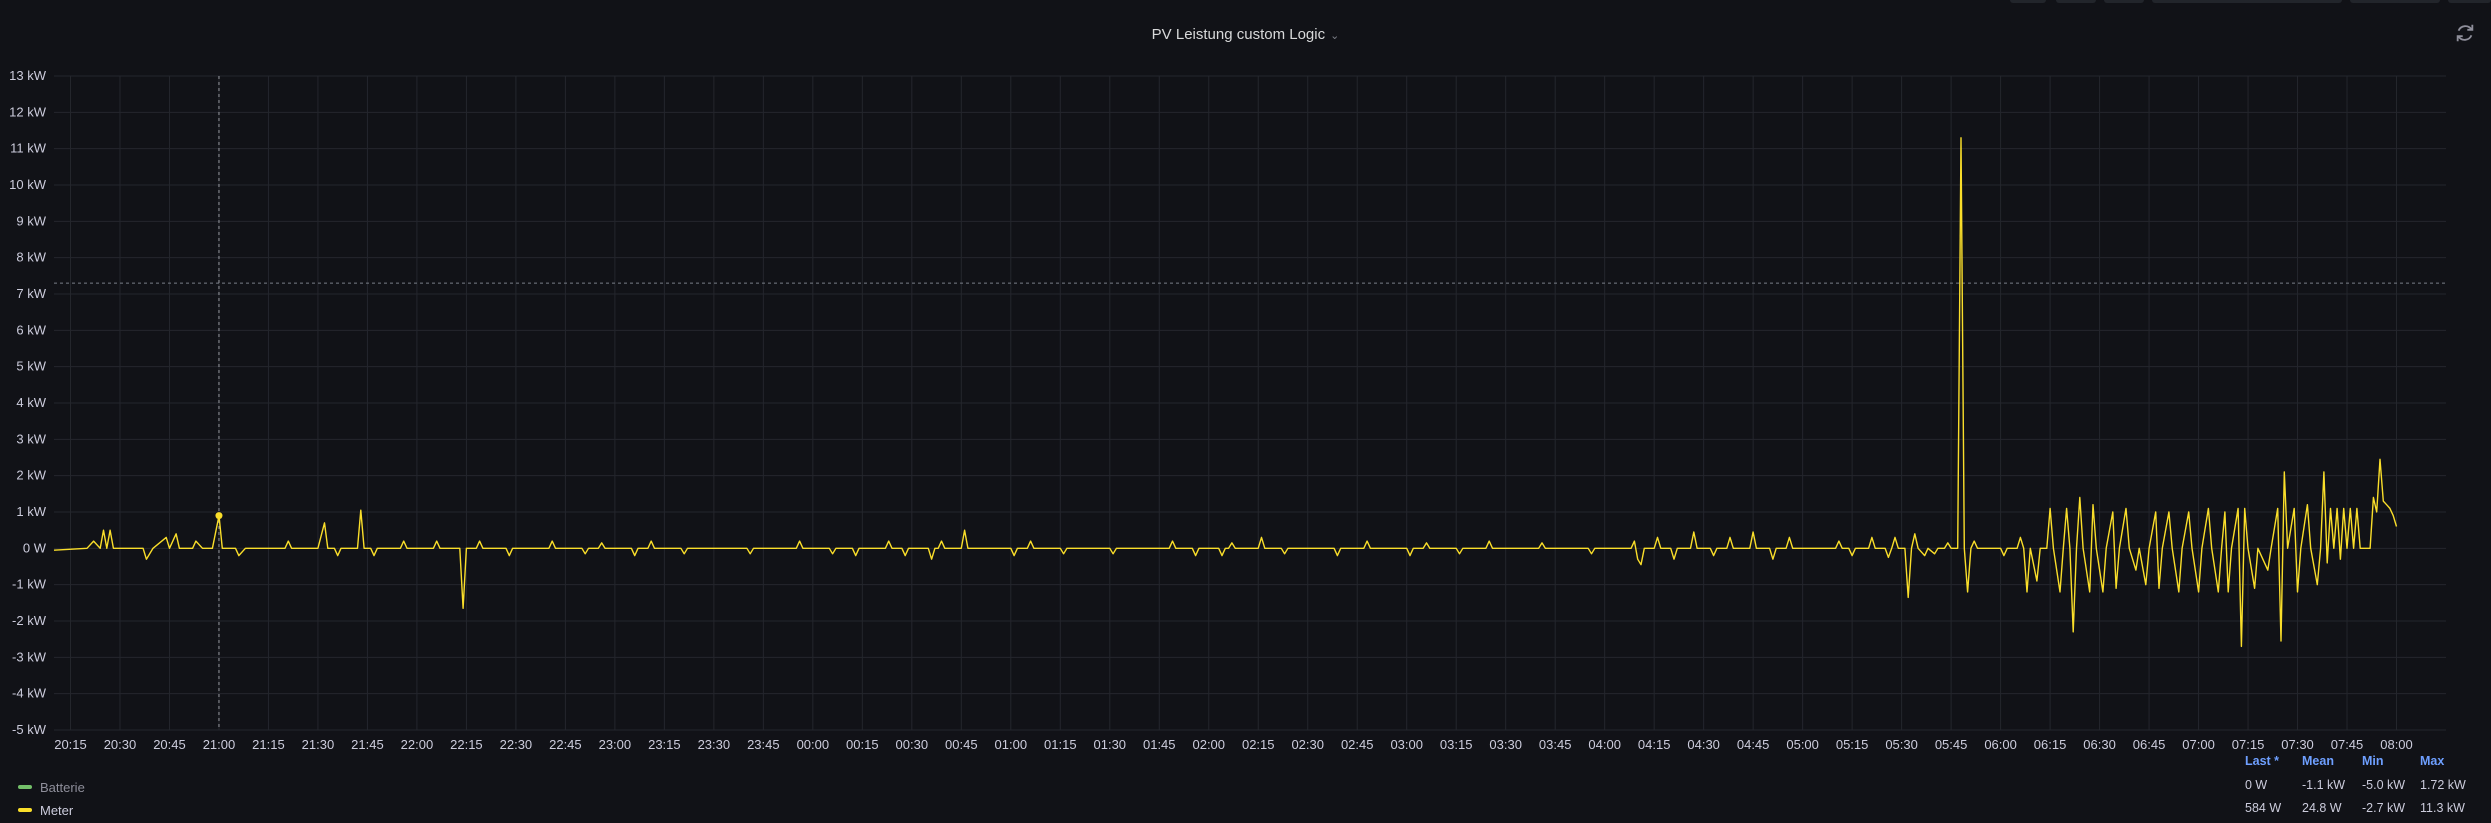  What do you see at coordinates (2347, 744) in the screenshot?
I see `x-tick-label: 07:45` at bounding box center [2347, 744].